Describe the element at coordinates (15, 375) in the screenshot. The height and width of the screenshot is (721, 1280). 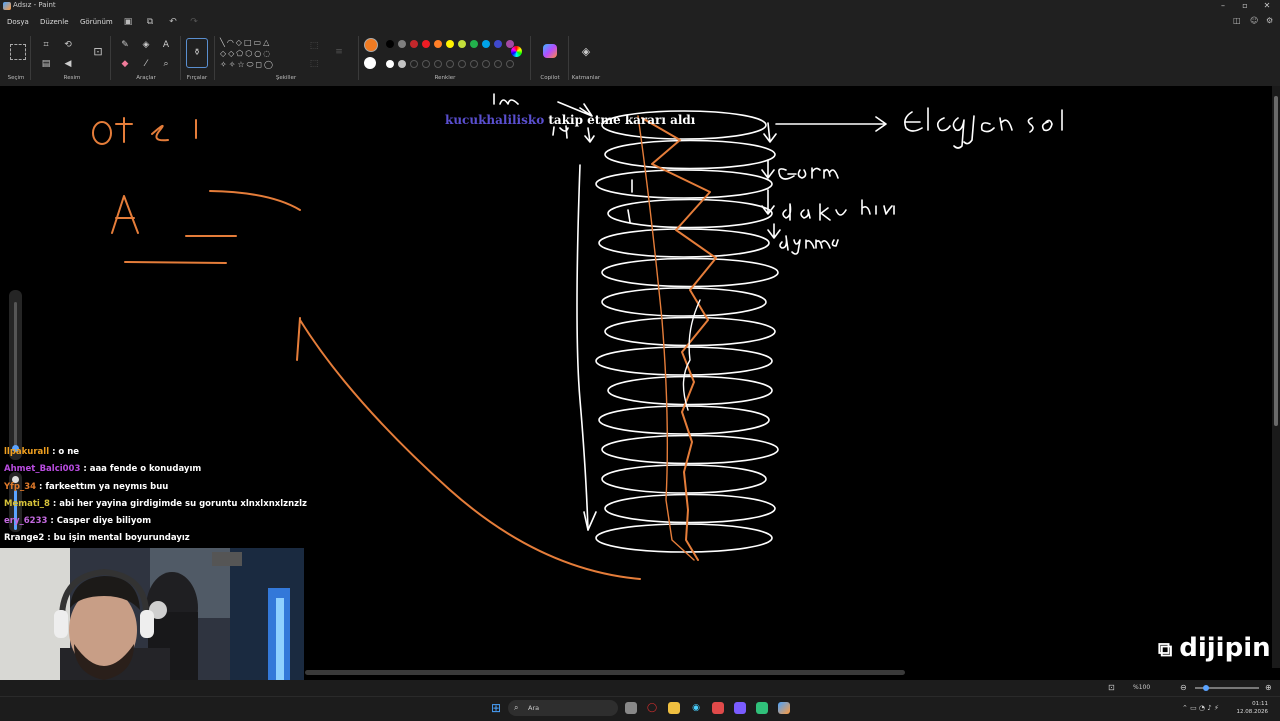
I see `brush-size-slider` at that location.